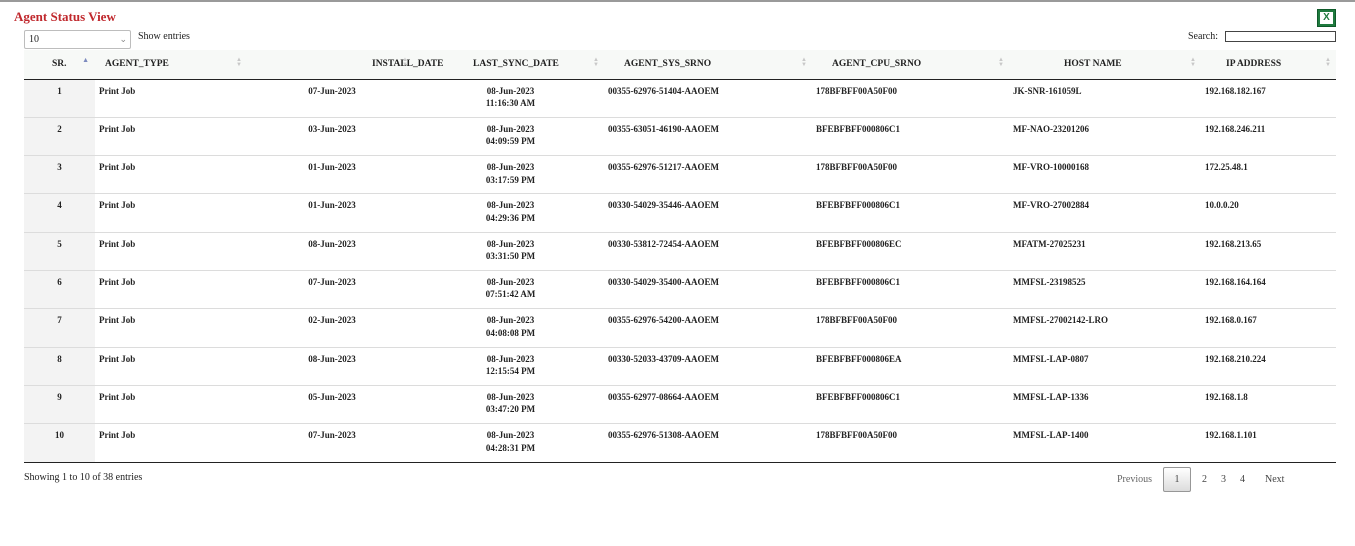 This screenshot has width=1355, height=546. I want to click on cell-install-date: 08-Jun-2023, so click(330, 251).